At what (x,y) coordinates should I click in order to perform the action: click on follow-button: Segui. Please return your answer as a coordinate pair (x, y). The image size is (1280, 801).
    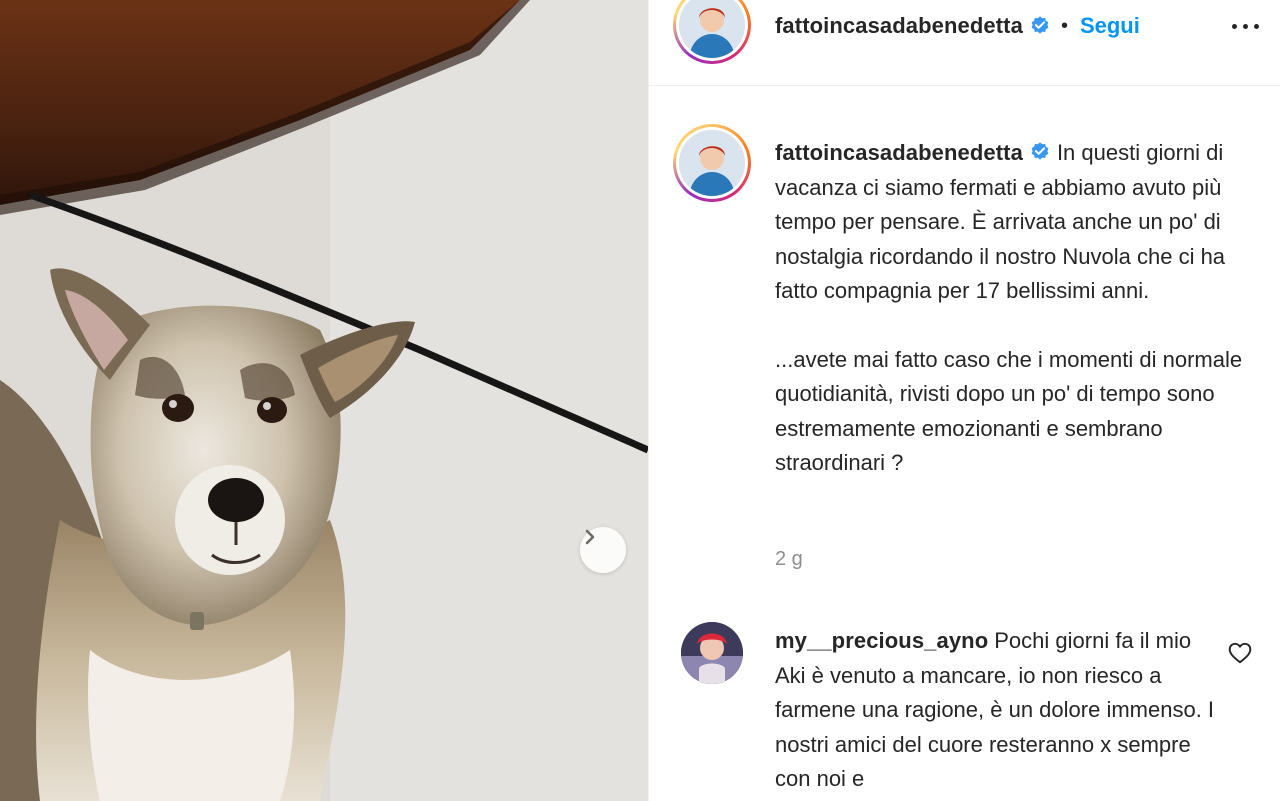
    Looking at the image, I should click on (1110, 26).